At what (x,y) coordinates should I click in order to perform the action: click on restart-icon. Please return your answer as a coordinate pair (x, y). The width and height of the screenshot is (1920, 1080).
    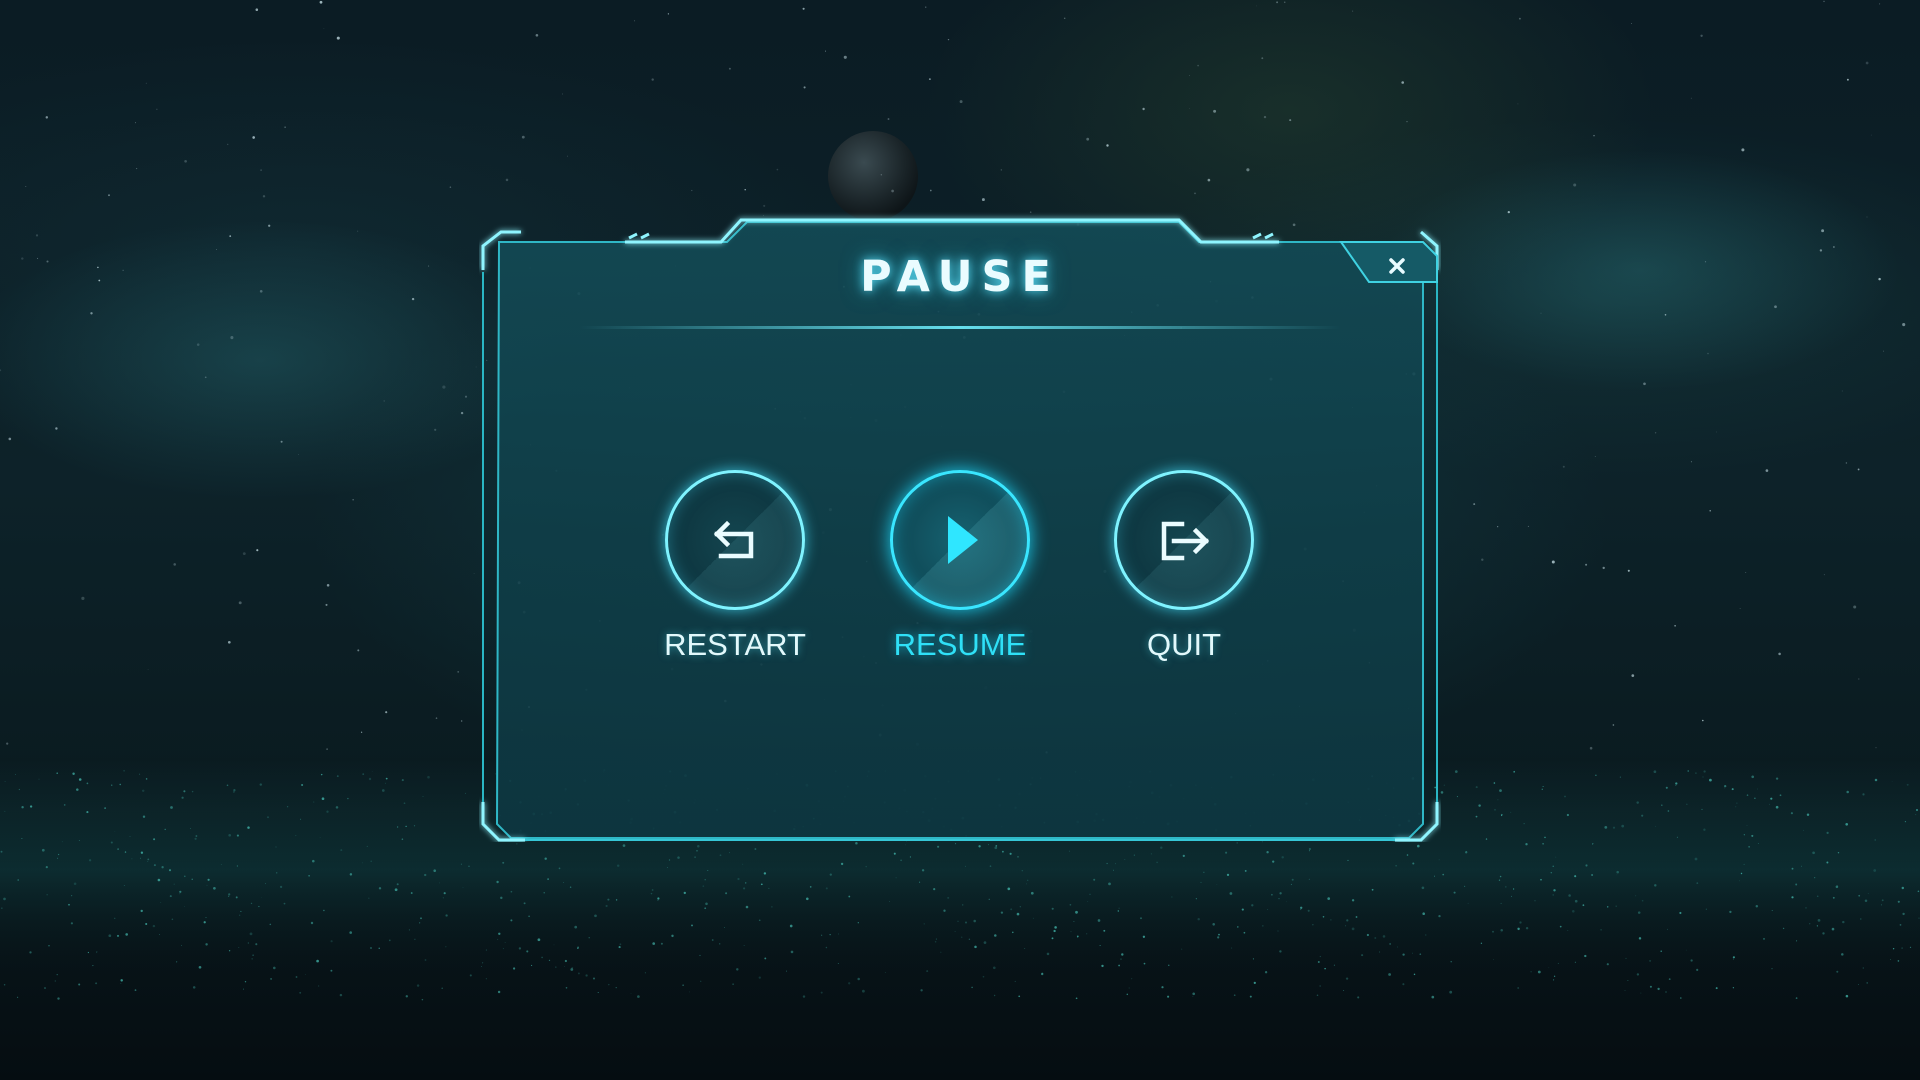
    Looking at the image, I should click on (733, 539).